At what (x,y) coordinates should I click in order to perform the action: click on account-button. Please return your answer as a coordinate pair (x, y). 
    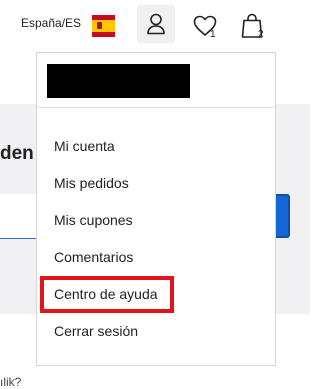
    Looking at the image, I should click on (156, 24).